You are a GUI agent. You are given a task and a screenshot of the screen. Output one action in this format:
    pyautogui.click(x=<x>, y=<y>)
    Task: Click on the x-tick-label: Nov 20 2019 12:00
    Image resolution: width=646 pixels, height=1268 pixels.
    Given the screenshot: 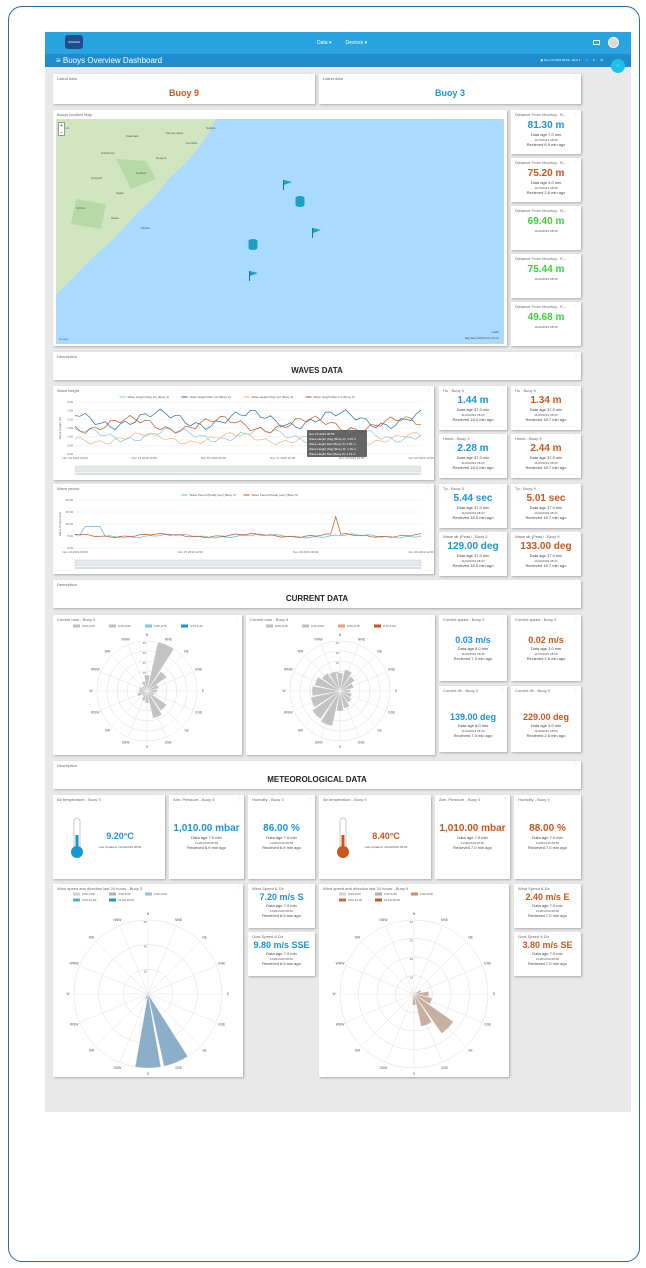 What is the action you would take?
    pyautogui.click(x=421, y=458)
    